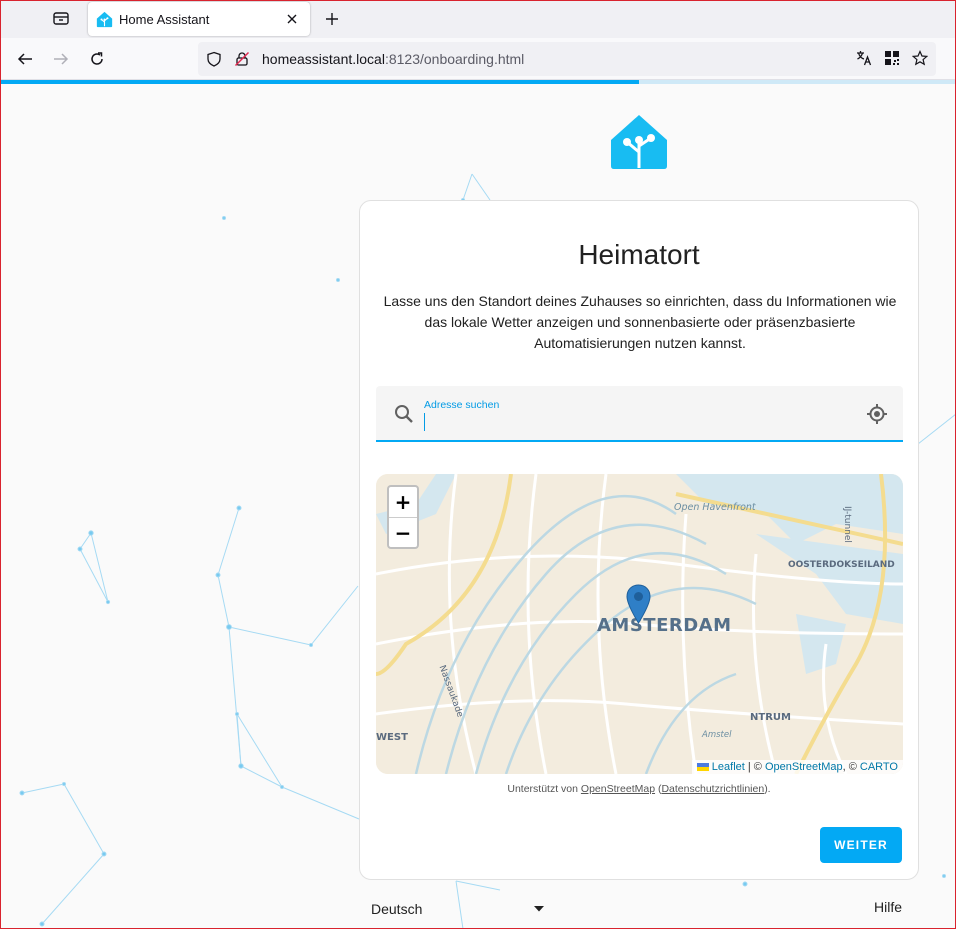  Describe the element at coordinates (618, 789) in the screenshot. I see `openstreetmap-link: OpenStreetMap` at that location.